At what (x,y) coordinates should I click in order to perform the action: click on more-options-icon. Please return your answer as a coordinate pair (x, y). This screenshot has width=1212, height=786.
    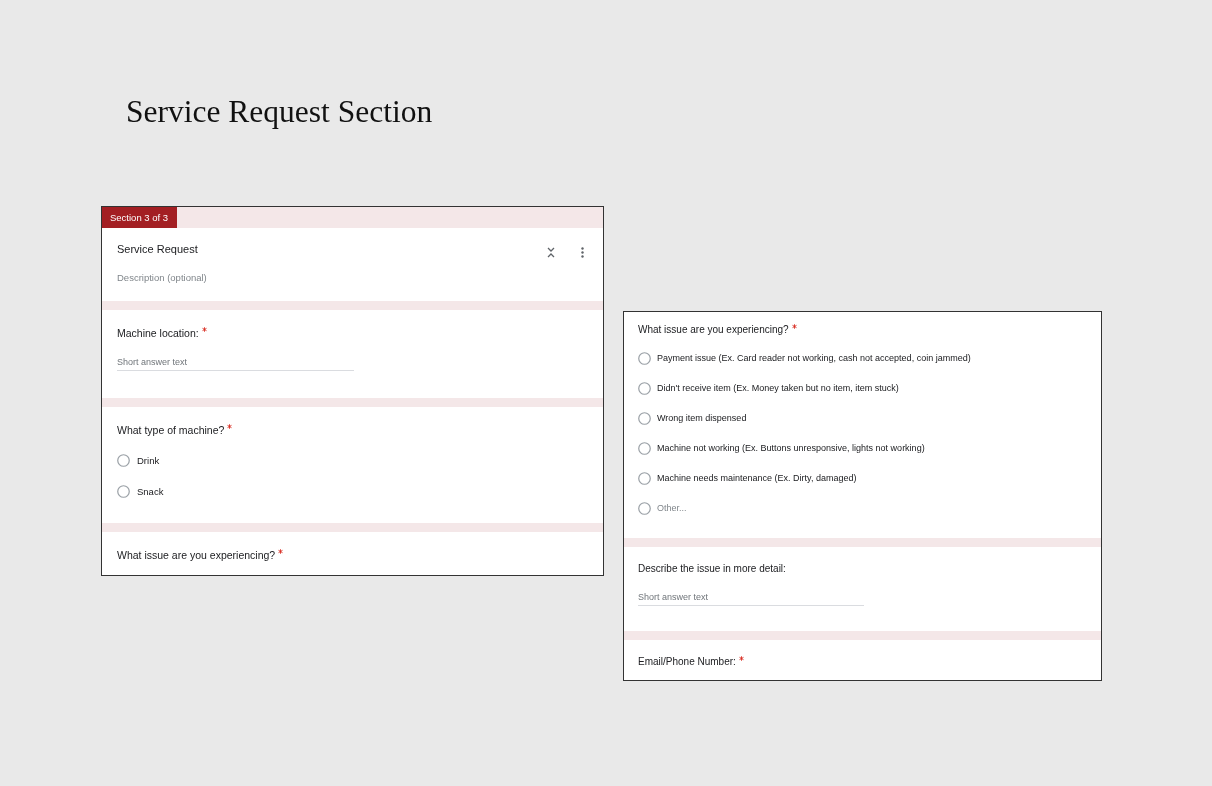
    Looking at the image, I should click on (582, 252).